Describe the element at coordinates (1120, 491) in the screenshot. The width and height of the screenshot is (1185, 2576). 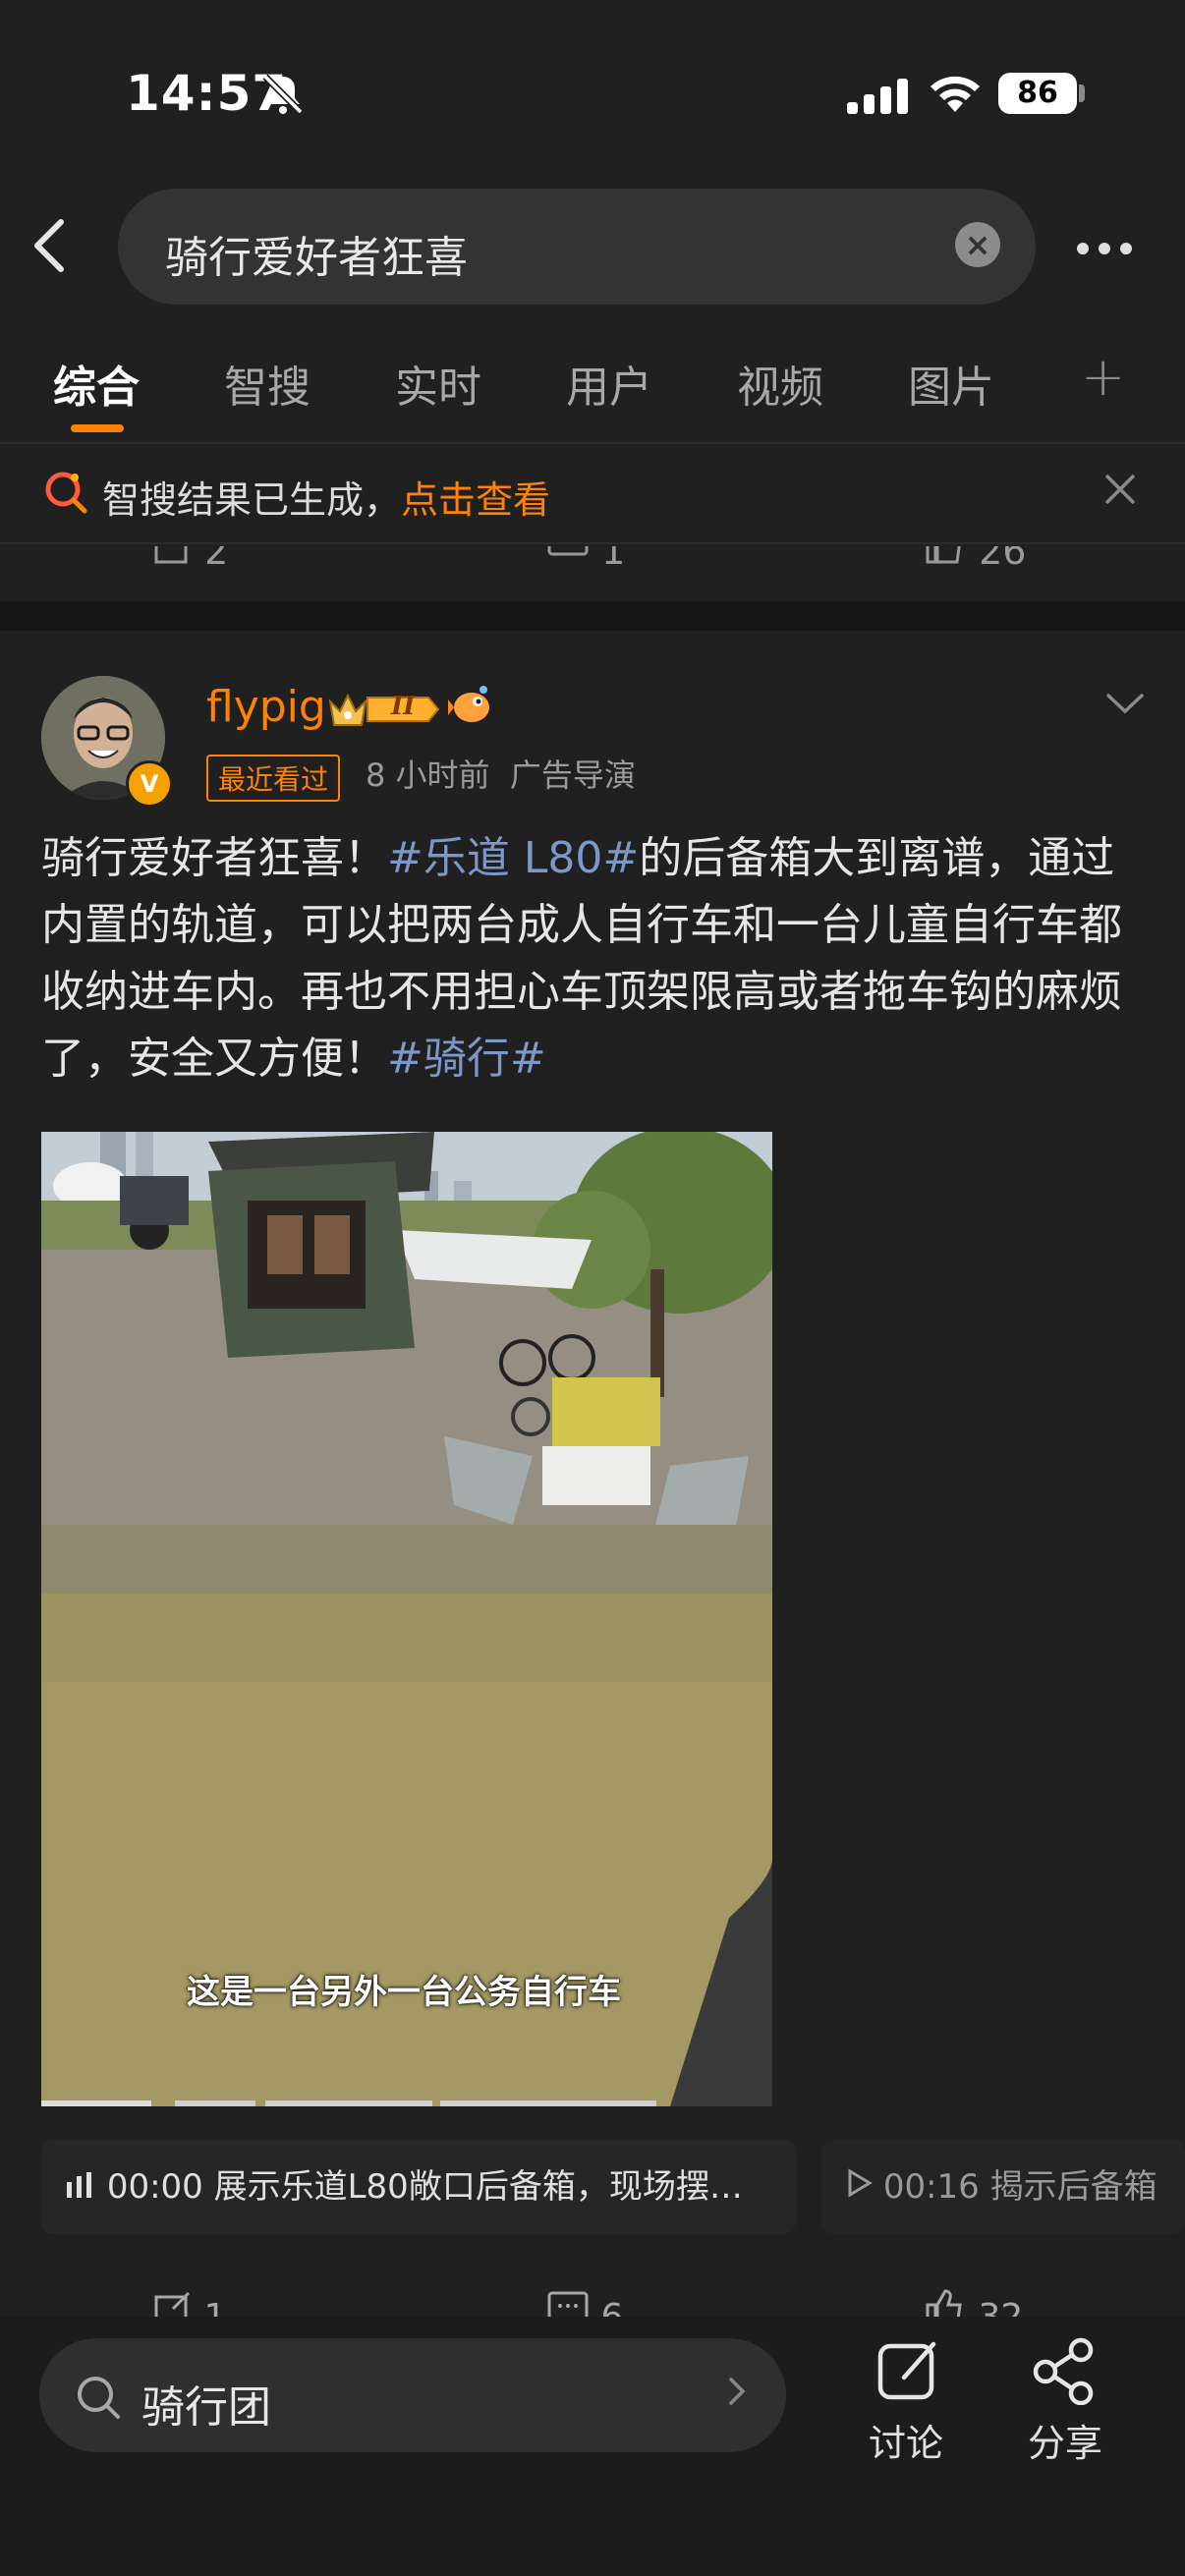
I see `close-icon` at that location.